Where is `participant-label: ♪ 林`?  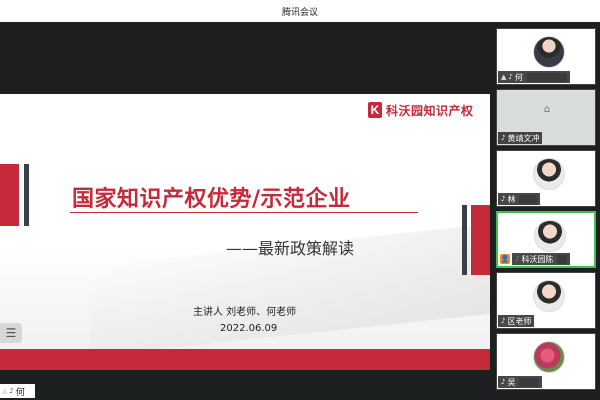 participant-label: ♪ 林 is located at coordinates (519, 199).